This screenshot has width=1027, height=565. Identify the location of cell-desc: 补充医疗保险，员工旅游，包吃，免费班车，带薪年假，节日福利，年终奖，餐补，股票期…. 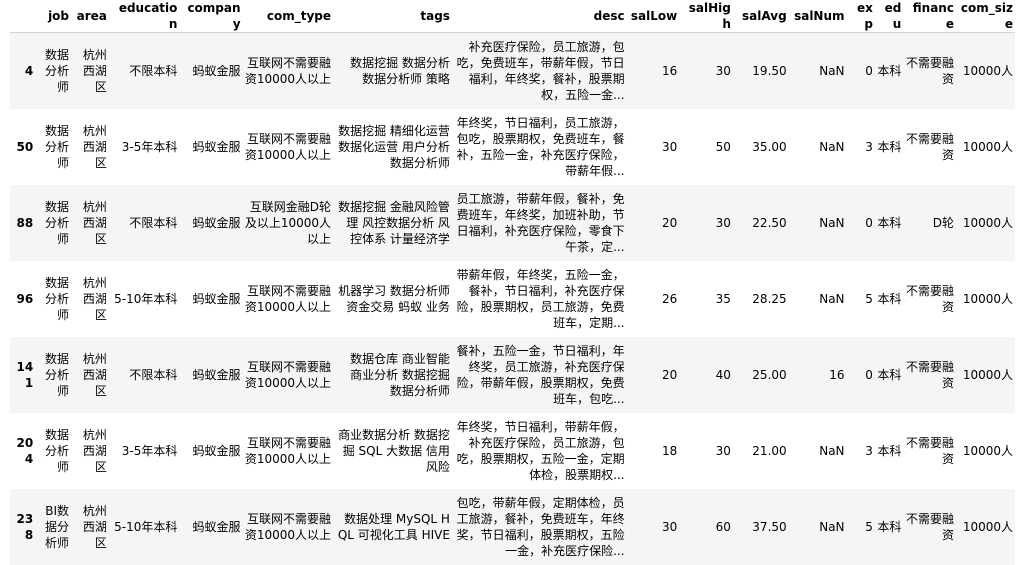
(539, 71).